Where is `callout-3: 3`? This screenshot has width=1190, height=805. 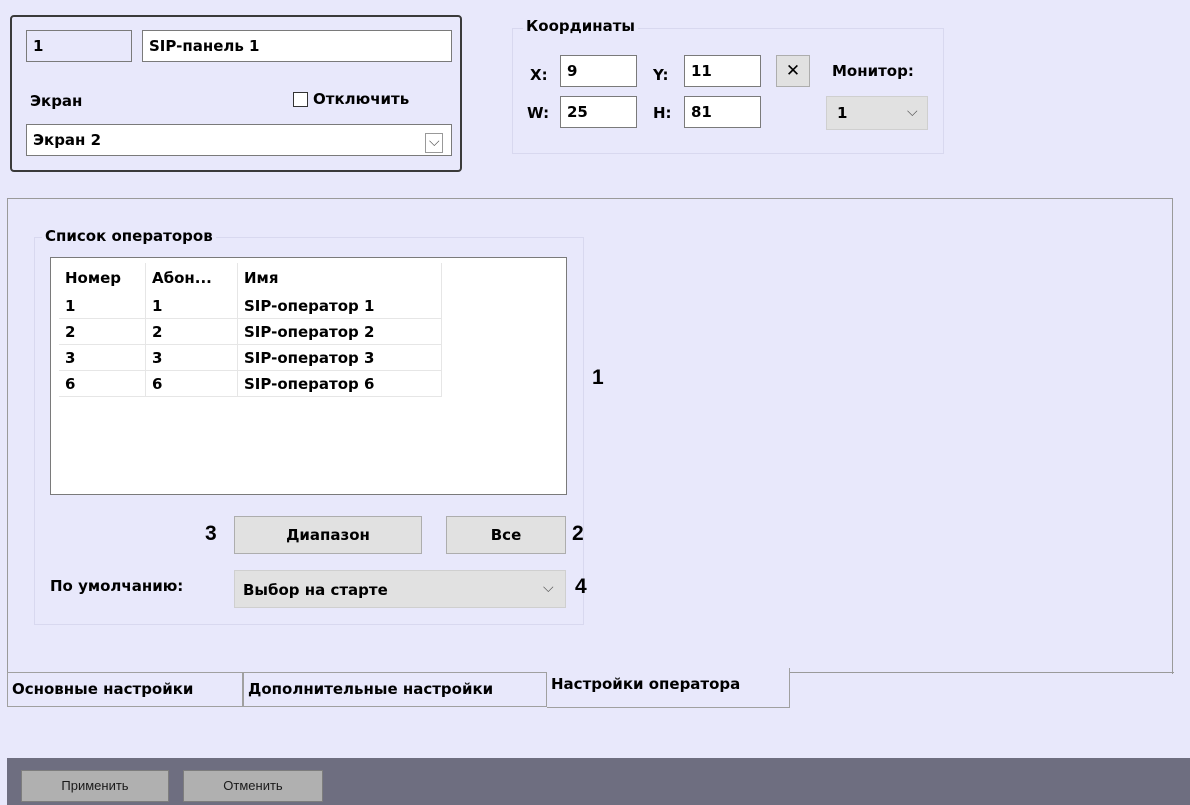
callout-3: 3 is located at coordinates (211, 533).